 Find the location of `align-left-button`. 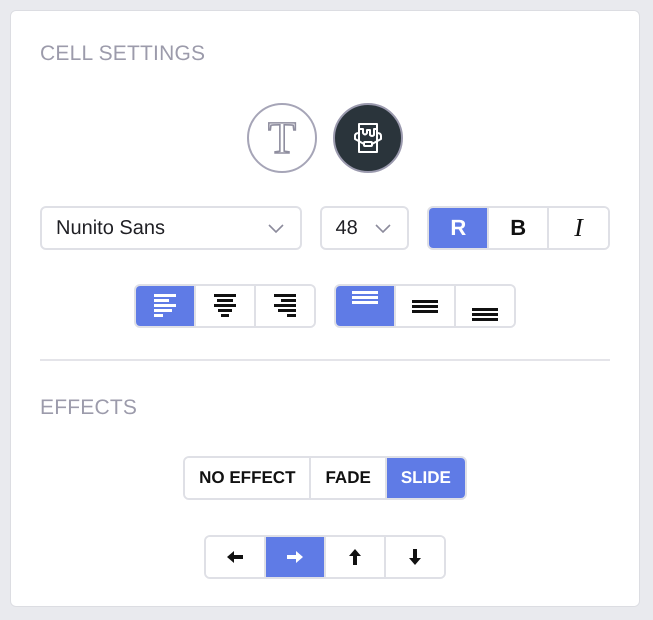

align-left-button is located at coordinates (165, 306).